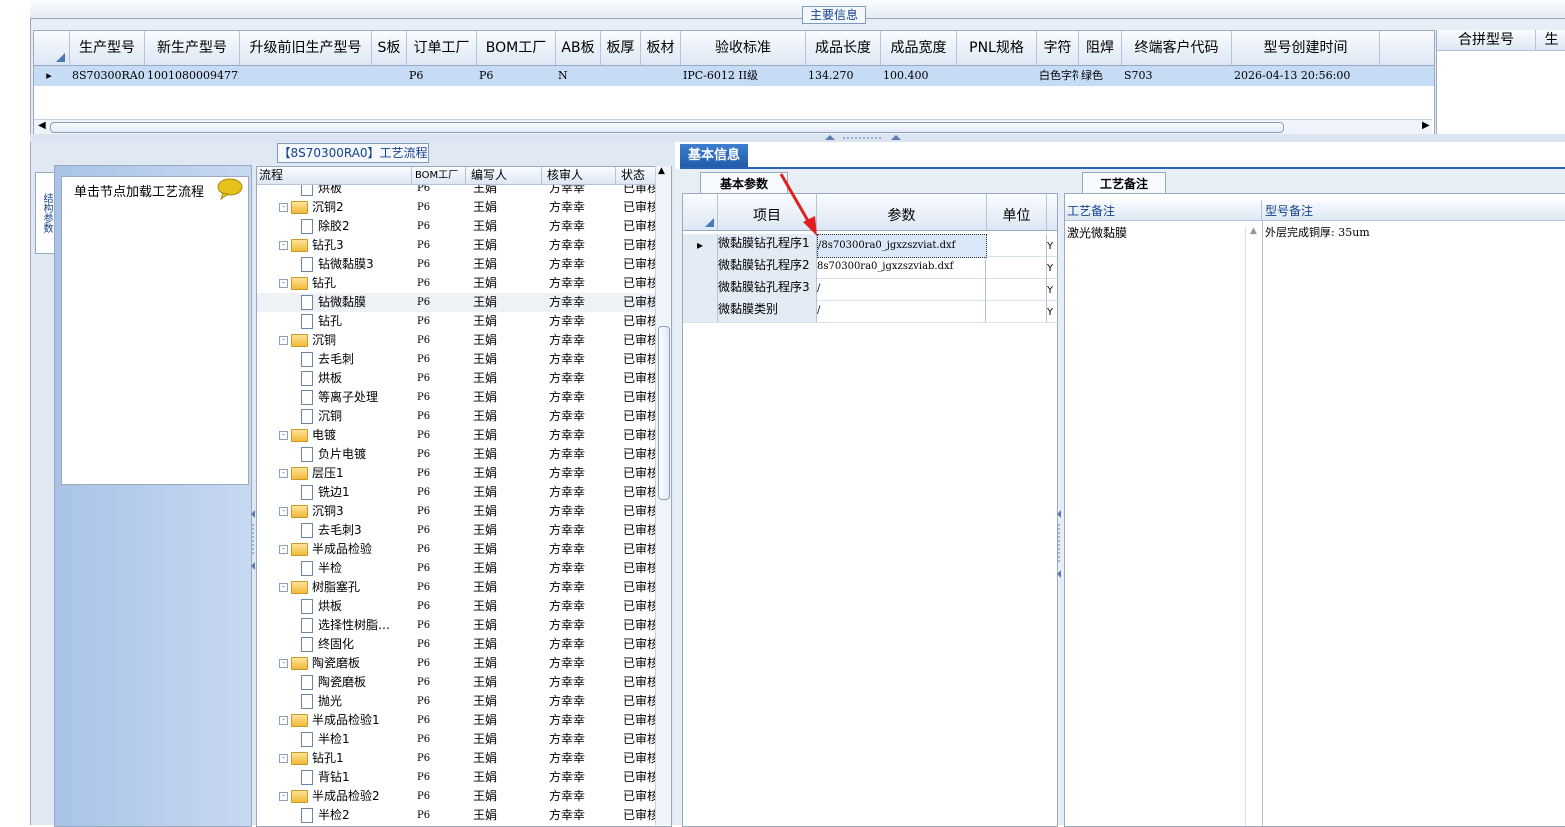  I want to click on flow-tree-row: 背钻1 P6 王娟 方幸幸 已审核, so click(457, 777).